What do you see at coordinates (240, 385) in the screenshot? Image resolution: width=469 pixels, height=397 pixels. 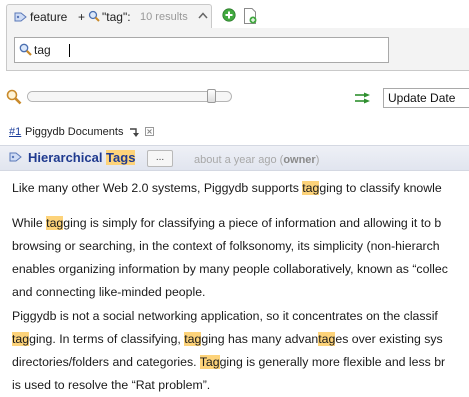 I see `body-line: is used to resolve the “Rat problem”.` at bounding box center [240, 385].